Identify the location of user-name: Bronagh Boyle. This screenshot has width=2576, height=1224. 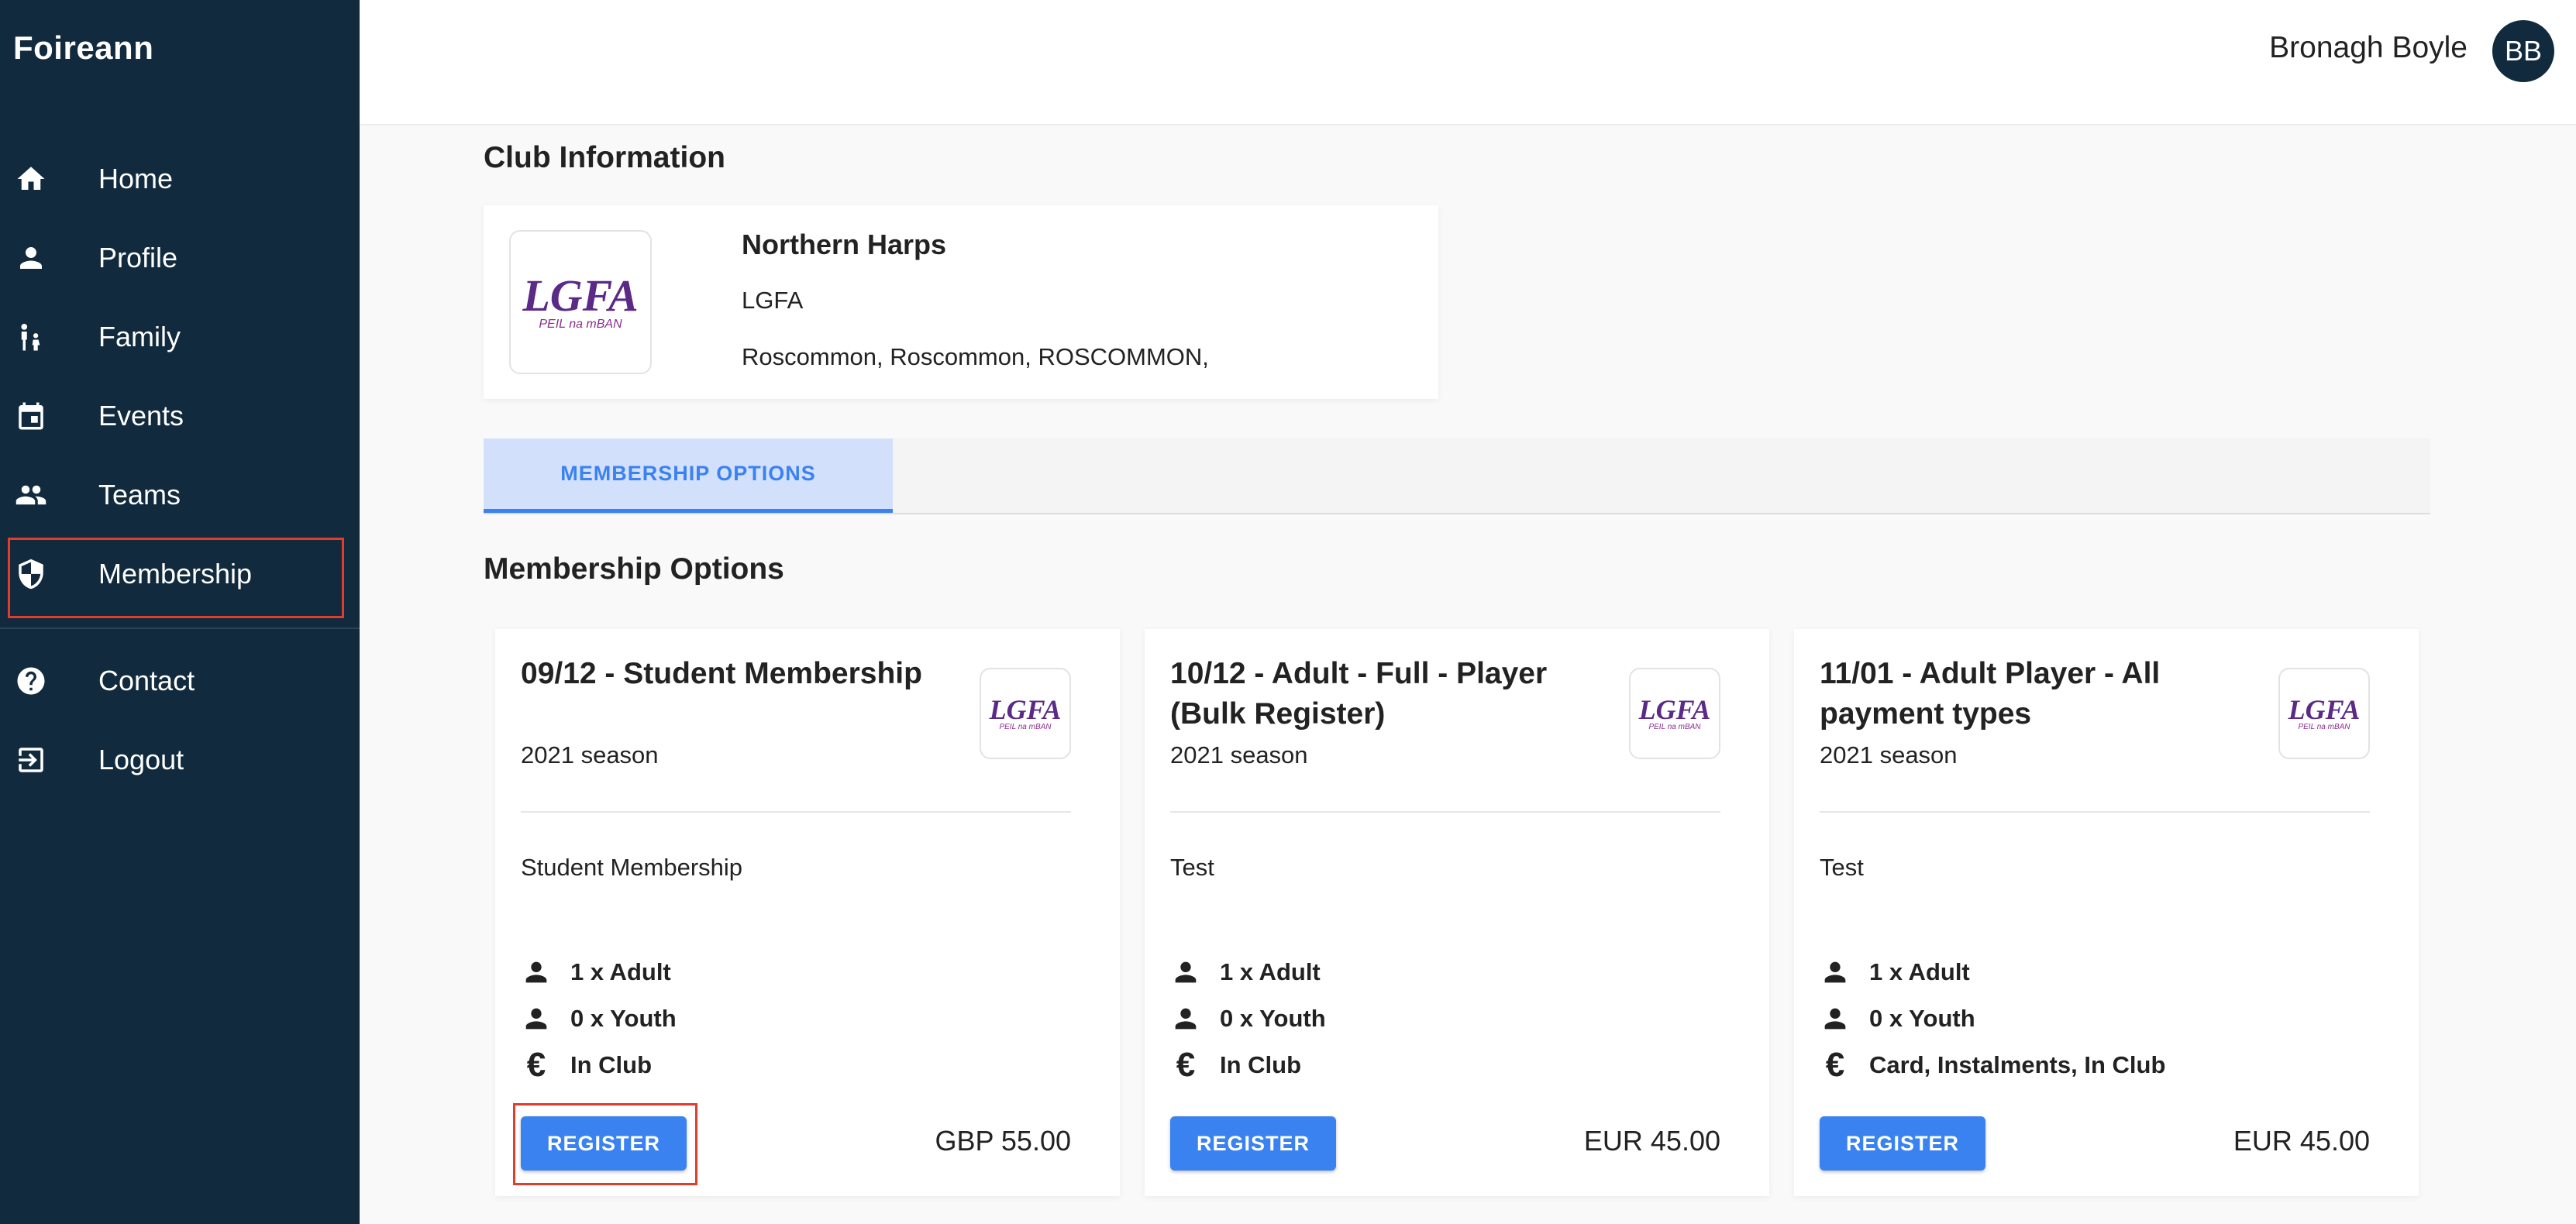
(2368, 48).